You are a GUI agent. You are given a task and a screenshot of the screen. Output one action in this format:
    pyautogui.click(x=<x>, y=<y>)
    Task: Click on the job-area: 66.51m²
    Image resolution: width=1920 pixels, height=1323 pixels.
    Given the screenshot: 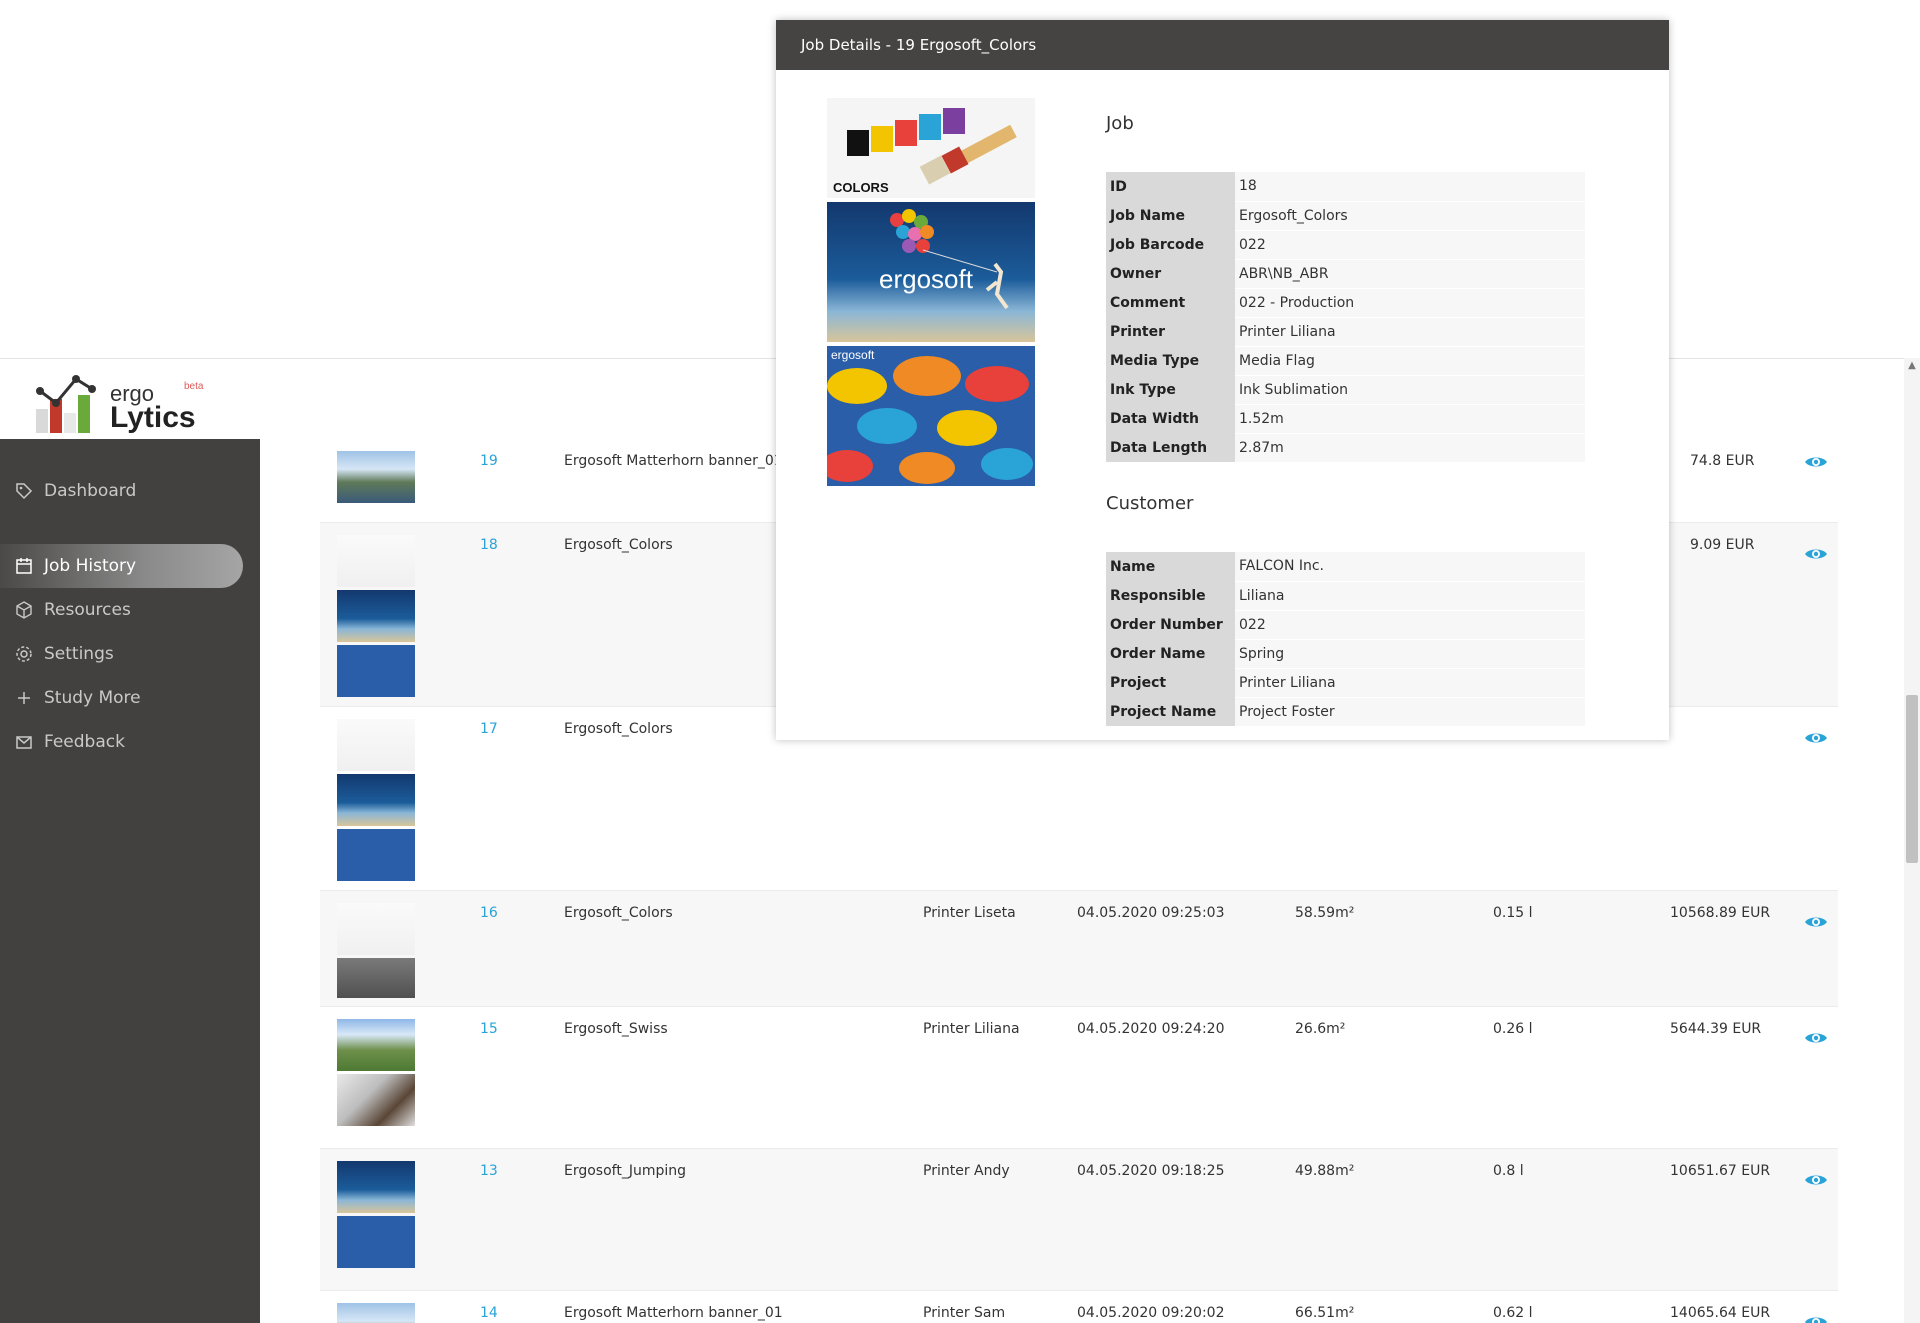 What is the action you would take?
    pyautogui.click(x=1325, y=1313)
    